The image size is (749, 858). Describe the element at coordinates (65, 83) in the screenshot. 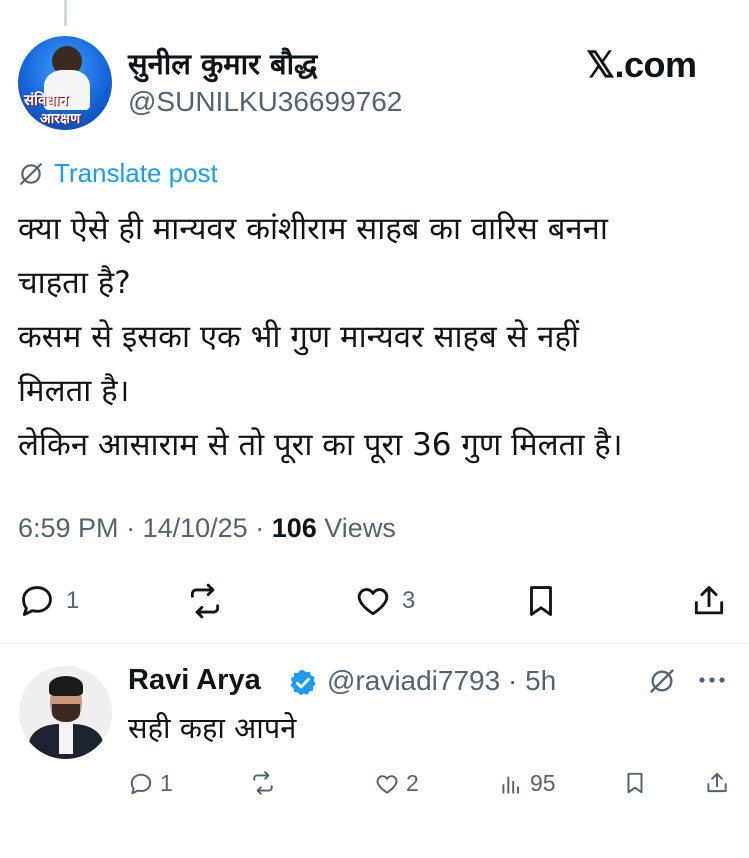

I see `author-avatar: संविधान आरक्षण` at that location.